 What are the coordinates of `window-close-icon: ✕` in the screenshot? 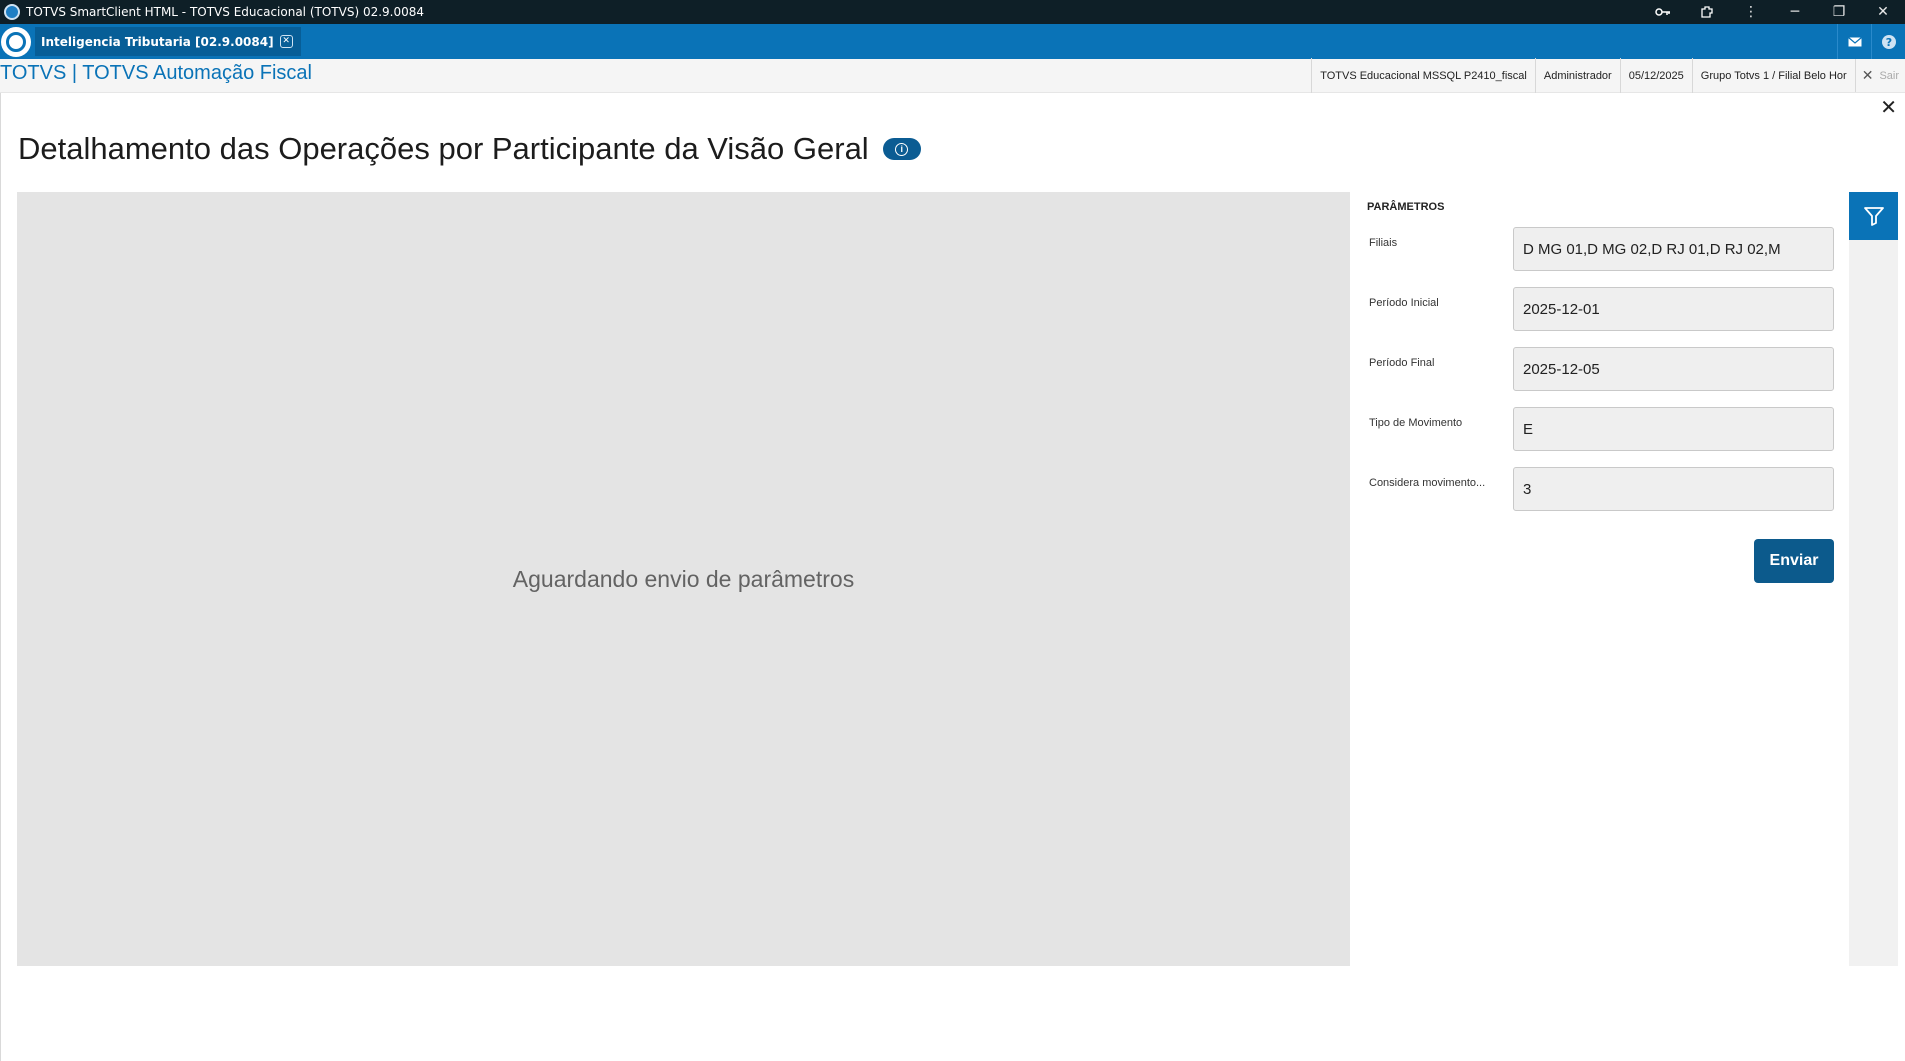 It's located at (1883, 12).